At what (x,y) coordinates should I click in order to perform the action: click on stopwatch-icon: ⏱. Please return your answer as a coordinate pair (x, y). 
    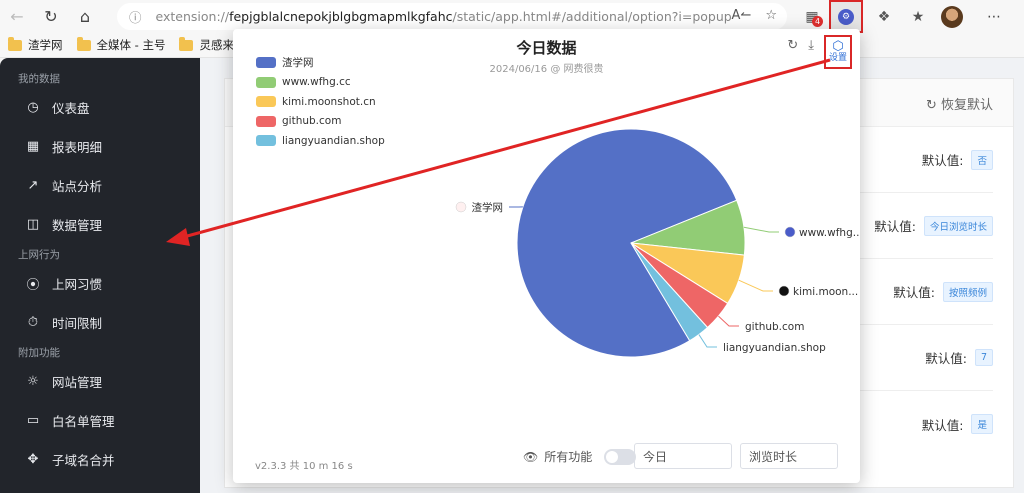
    Looking at the image, I should click on (33, 322).